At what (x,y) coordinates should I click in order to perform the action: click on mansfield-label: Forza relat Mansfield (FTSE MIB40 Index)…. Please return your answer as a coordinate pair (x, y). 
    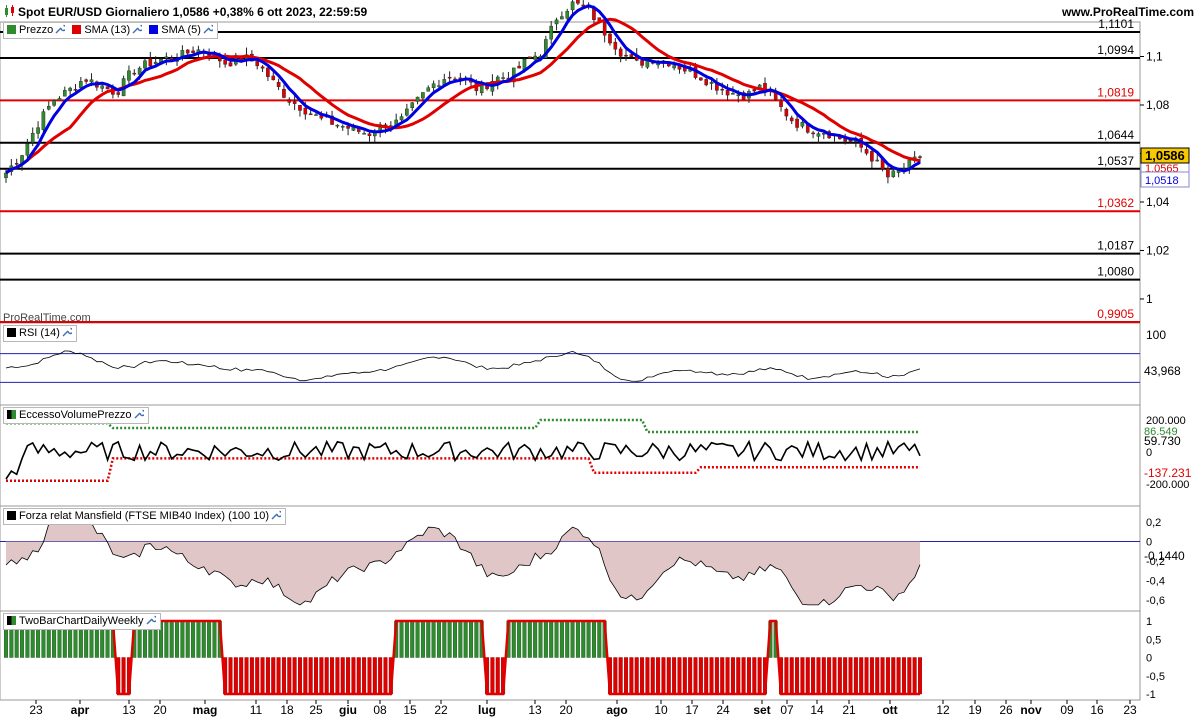
    Looking at the image, I should click on (145, 516).